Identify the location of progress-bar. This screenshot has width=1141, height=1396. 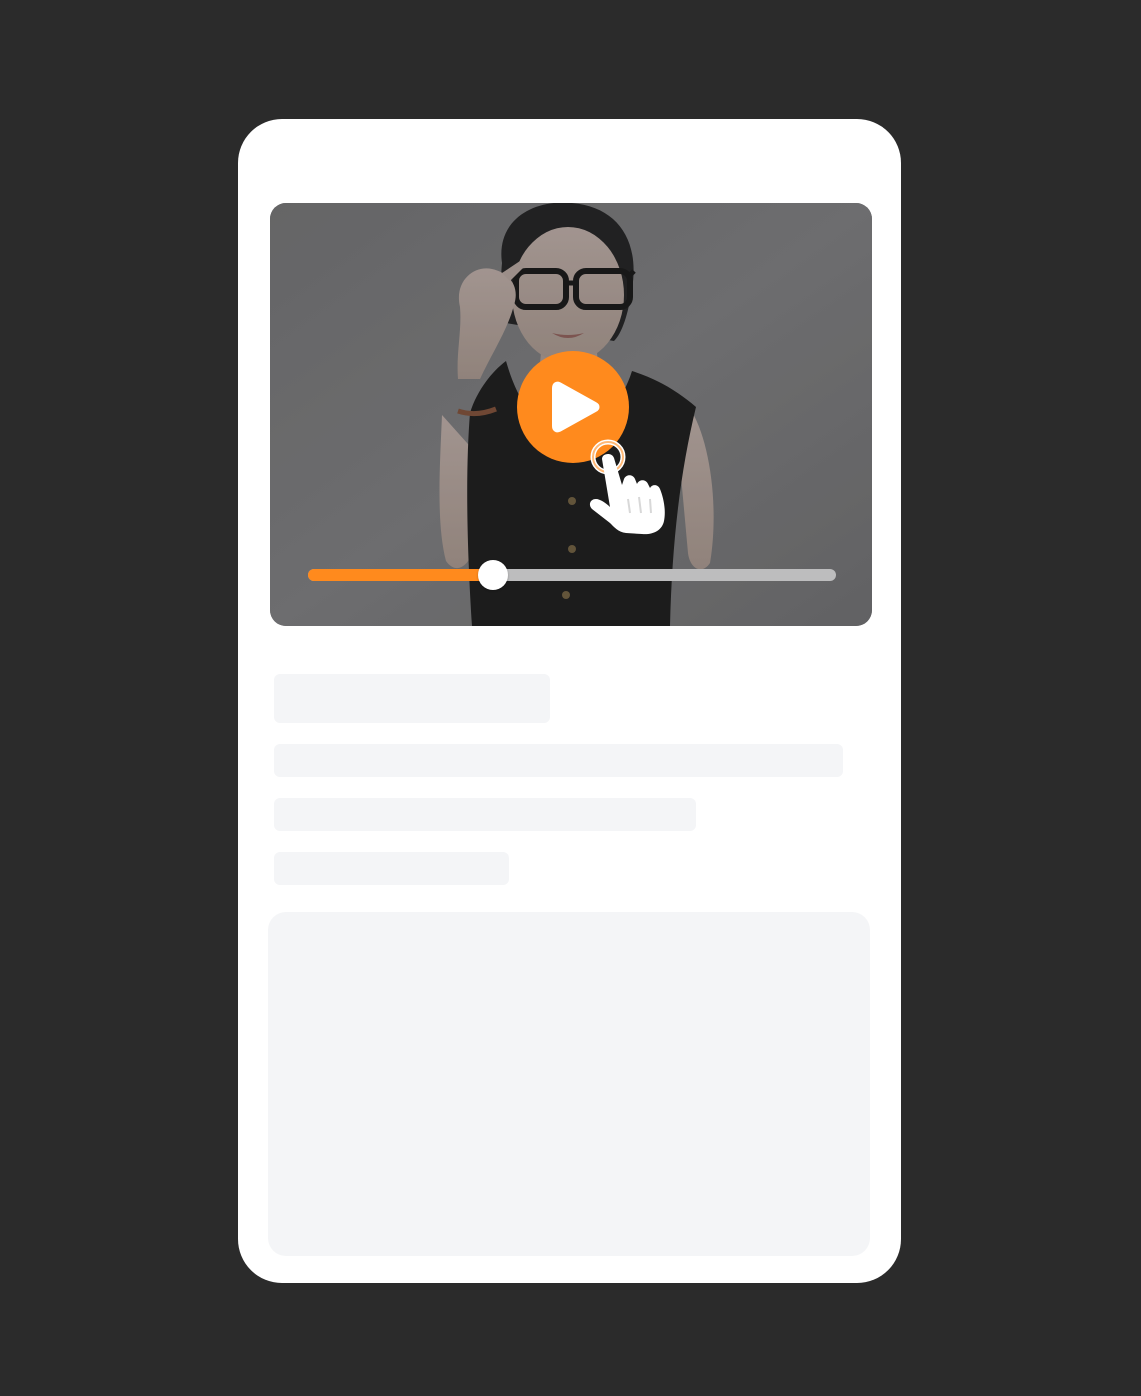
(572, 575).